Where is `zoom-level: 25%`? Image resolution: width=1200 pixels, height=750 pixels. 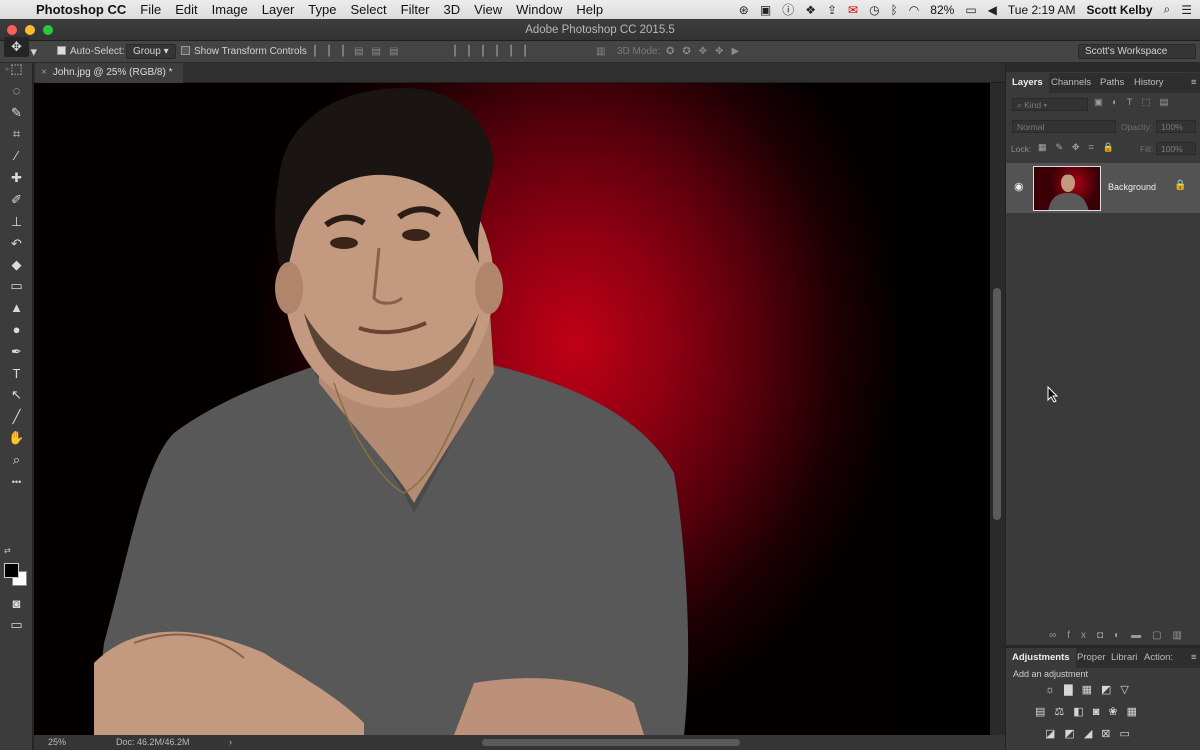 zoom-level: 25% is located at coordinates (57, 742).